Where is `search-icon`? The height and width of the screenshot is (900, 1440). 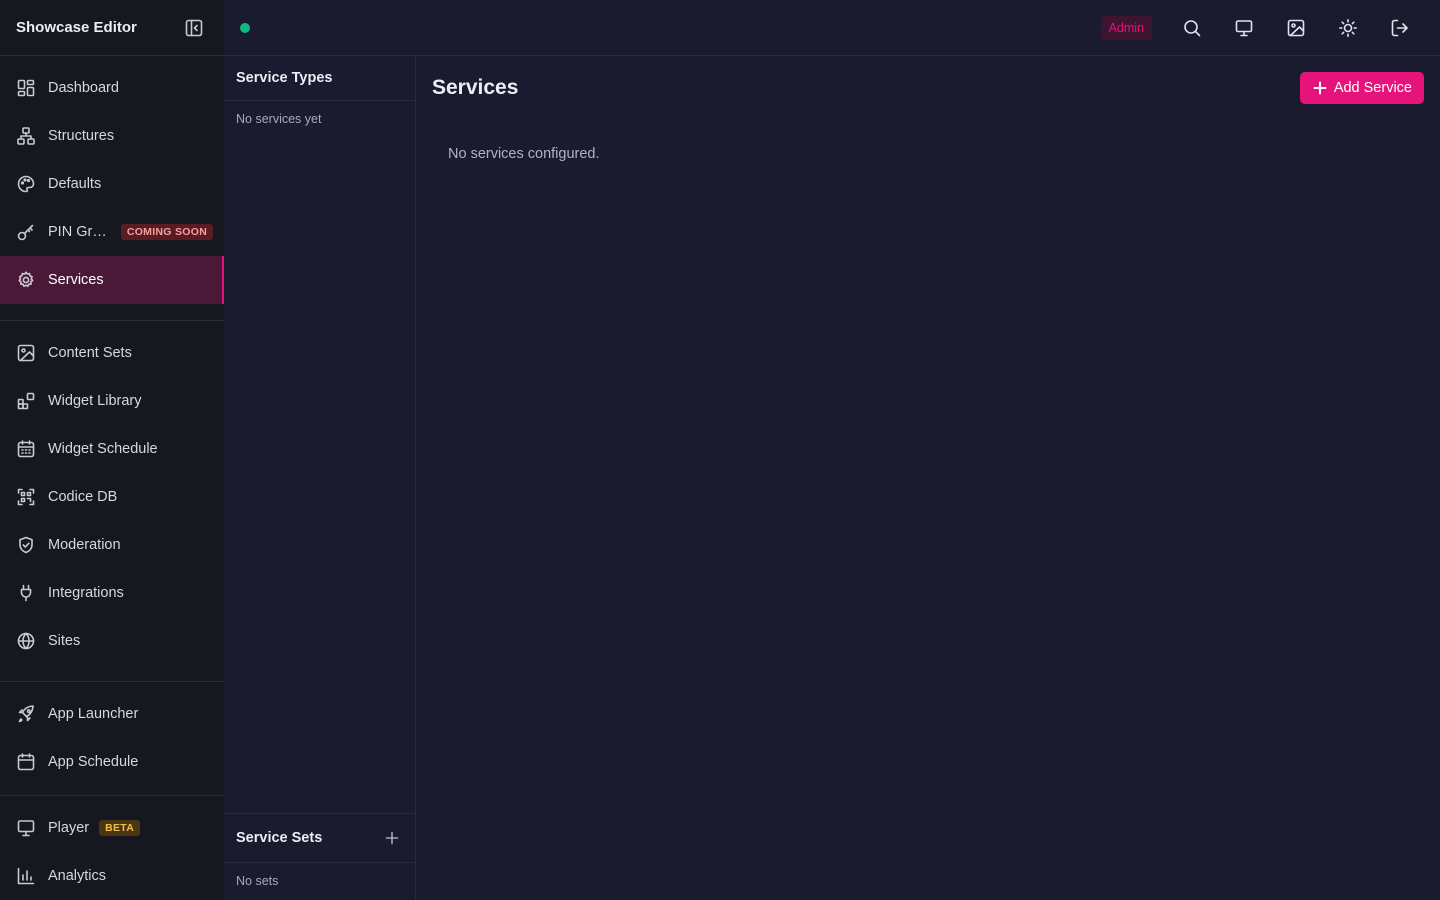
search-icon is located at coordinates (1192, 28).